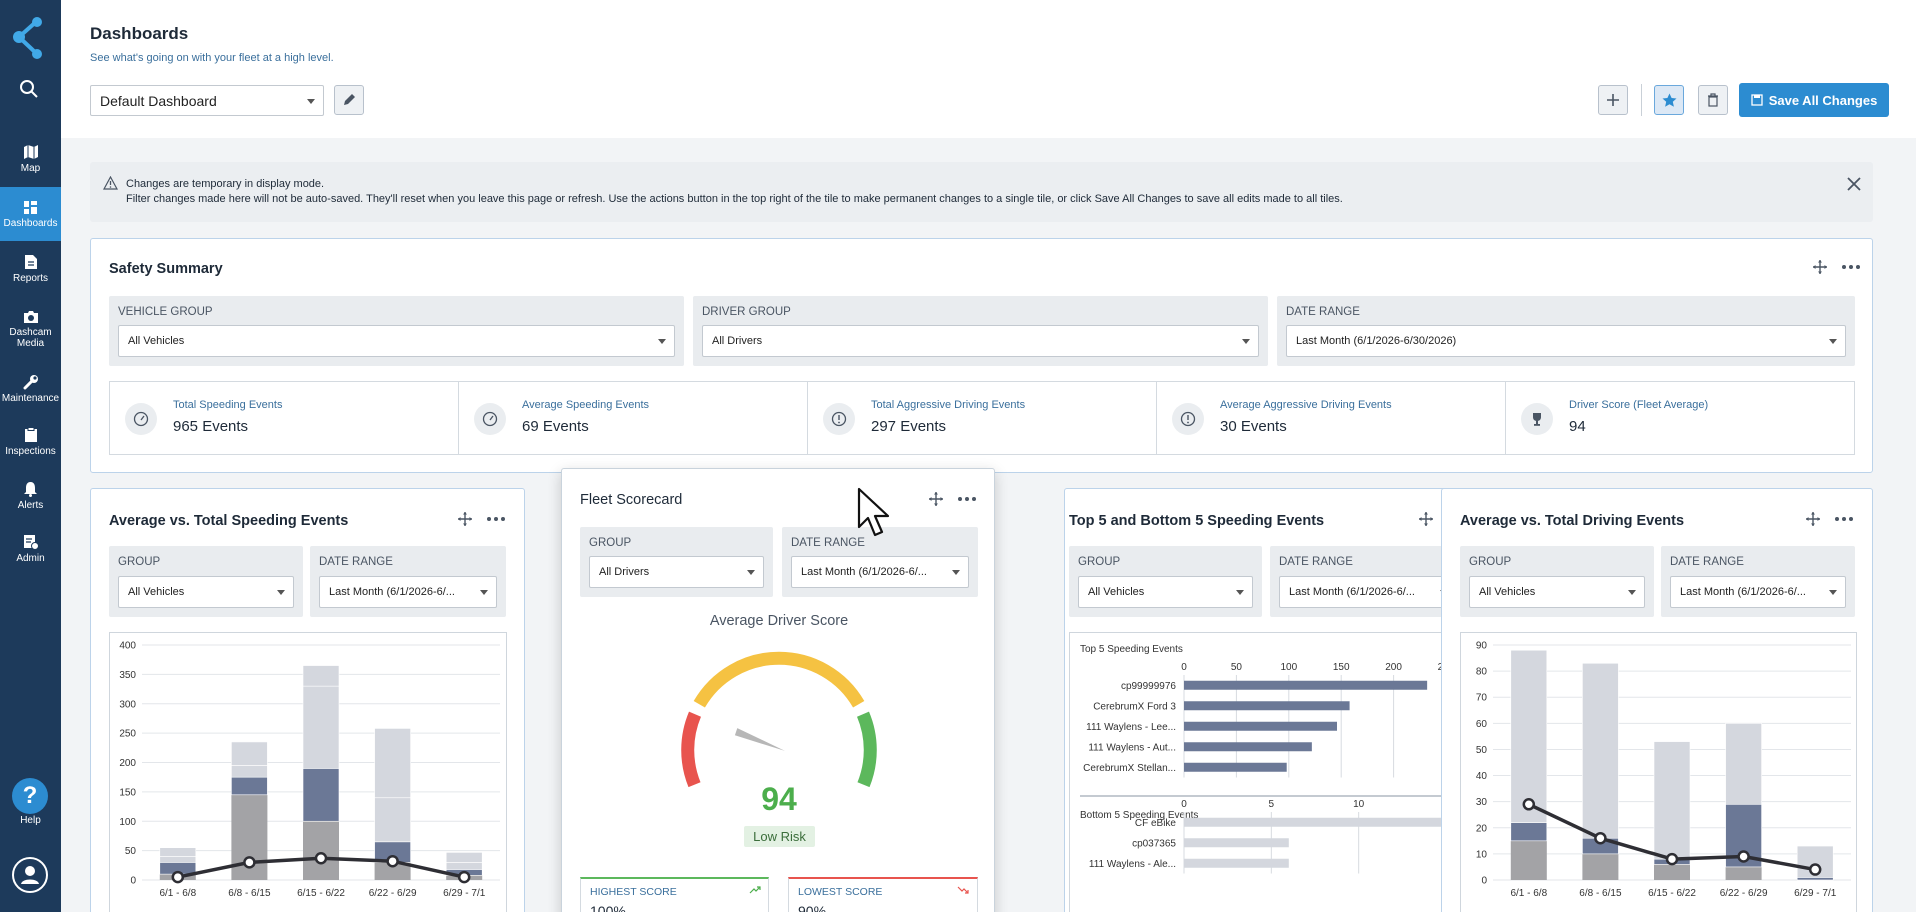  I want to click on sidebar-item-dashcam-media: Dashcam Media, so click(30, 329).